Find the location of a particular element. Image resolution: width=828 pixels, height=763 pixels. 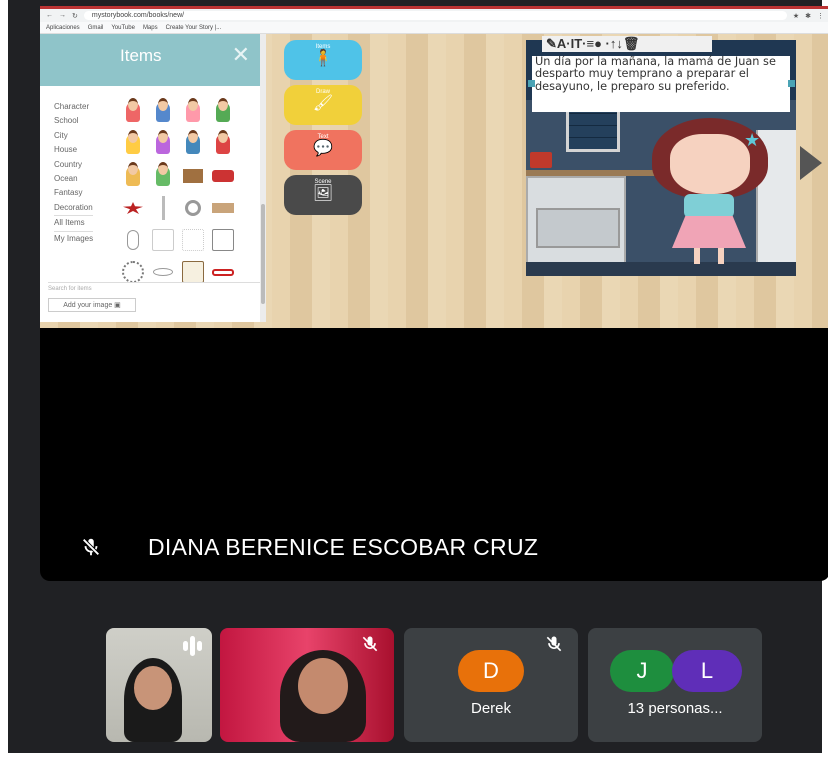

tool-scene-button: Scene 🖼 is located at coordinates (323, 195).